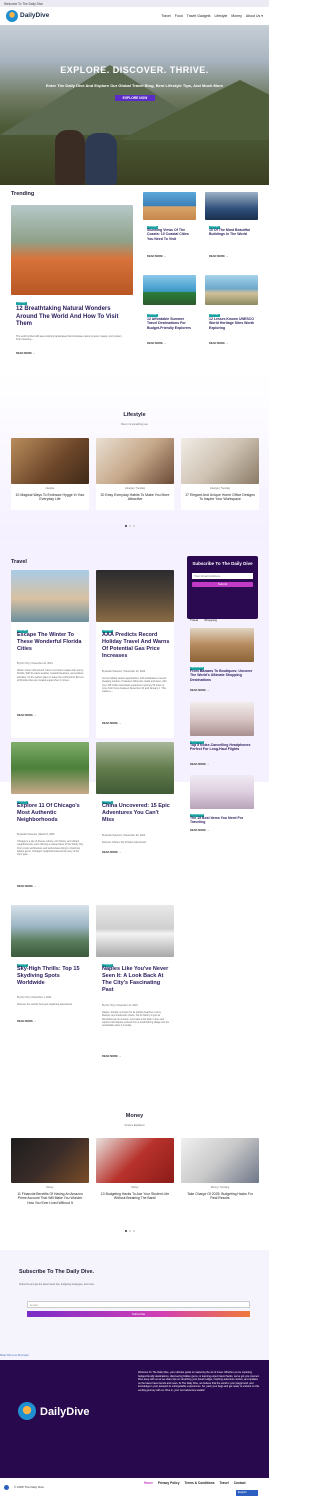 The width and height of the screenshot is (320, 1500). I want to click on logo-text: DailyDive, so click(34, 16).